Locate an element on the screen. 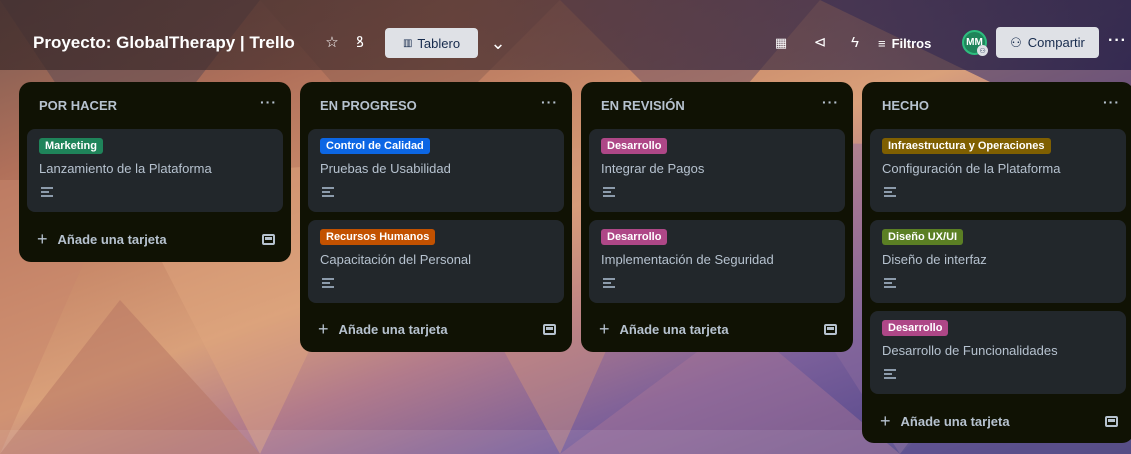  board-view-label: Tablero is located at coordinates (439, 43).